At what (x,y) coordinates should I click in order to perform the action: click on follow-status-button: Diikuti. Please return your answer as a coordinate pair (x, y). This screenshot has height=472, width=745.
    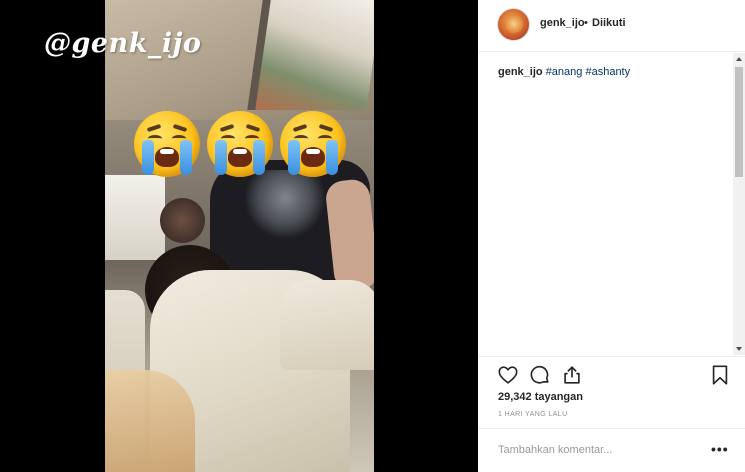
    Looking at the image, I should click on (609, 23).